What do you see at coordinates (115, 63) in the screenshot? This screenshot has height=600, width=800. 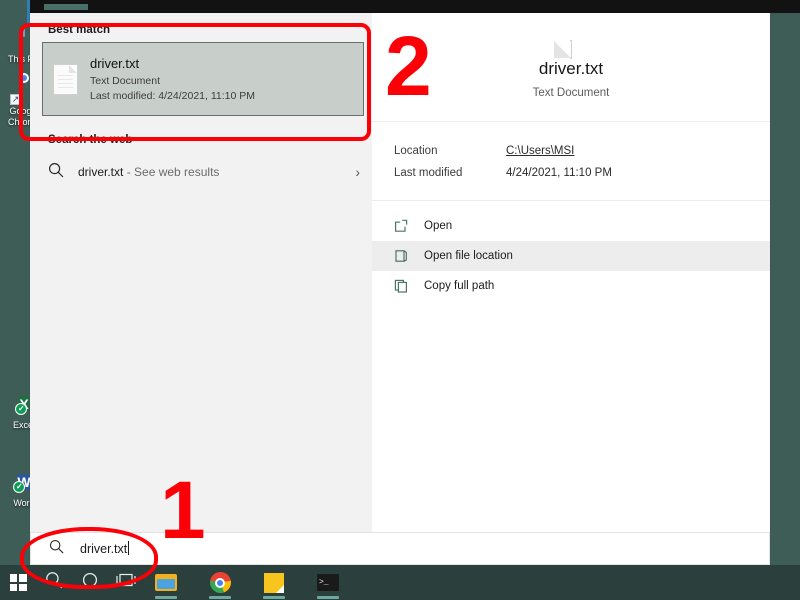 I see `best-match-title: driver.txt` at bounding box center [115, 63].